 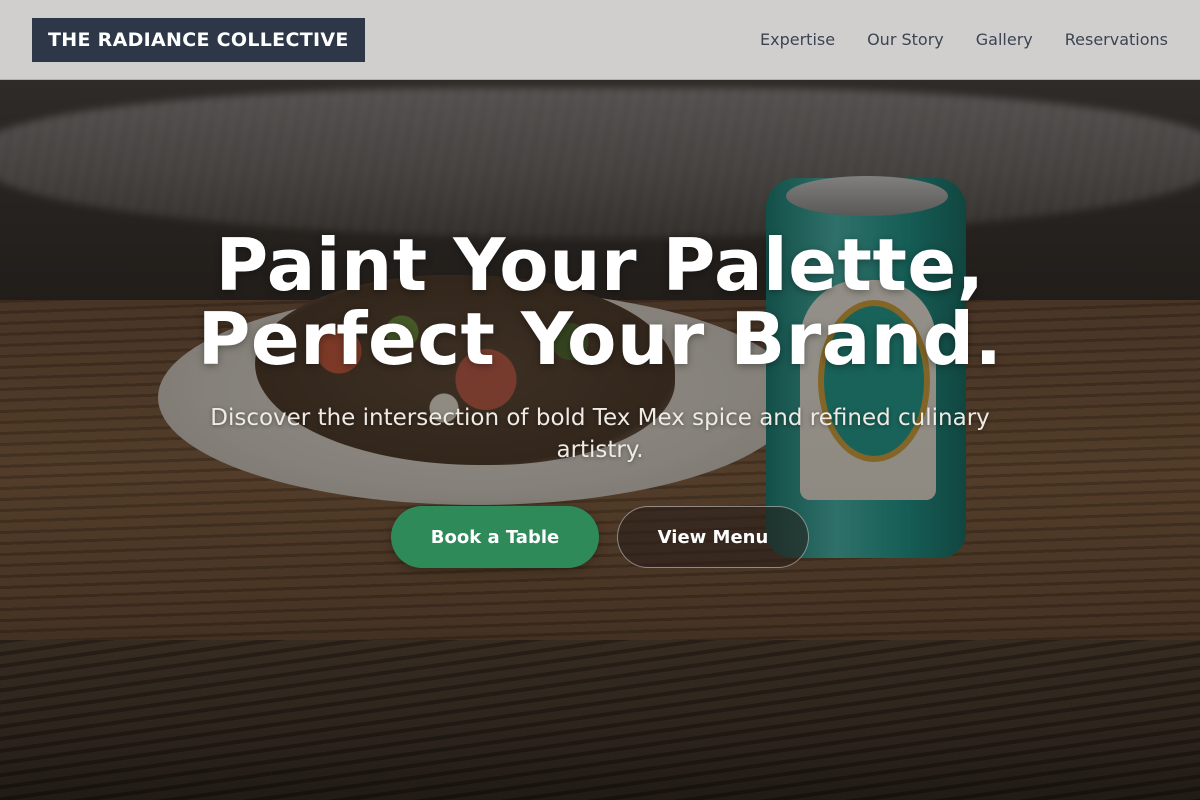 I want to click on hero-headline-line-1: Paint Your Palette,, so click(x=600, y=265).